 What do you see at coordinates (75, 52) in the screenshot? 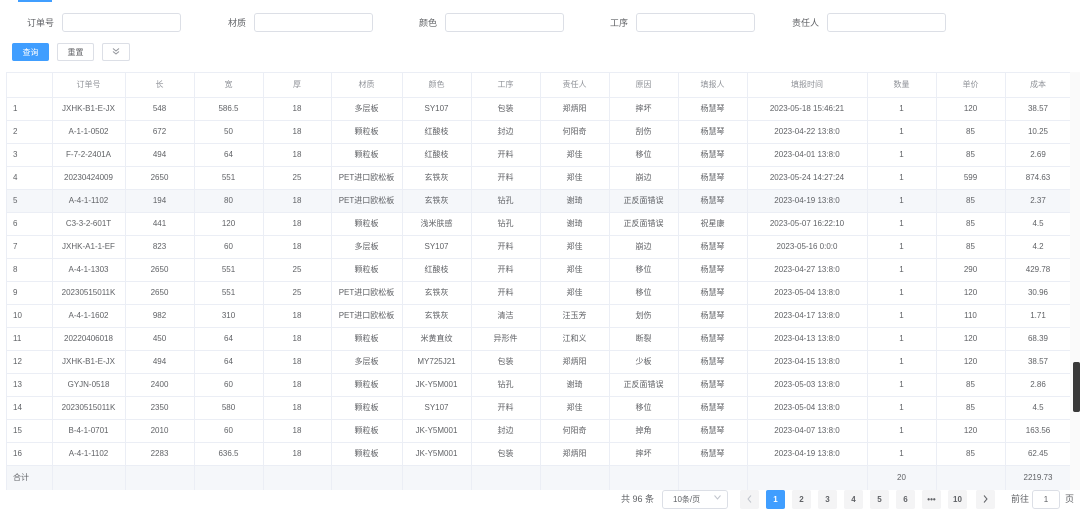
I see `reset-button: 重置` at bounding box center [75, 52].